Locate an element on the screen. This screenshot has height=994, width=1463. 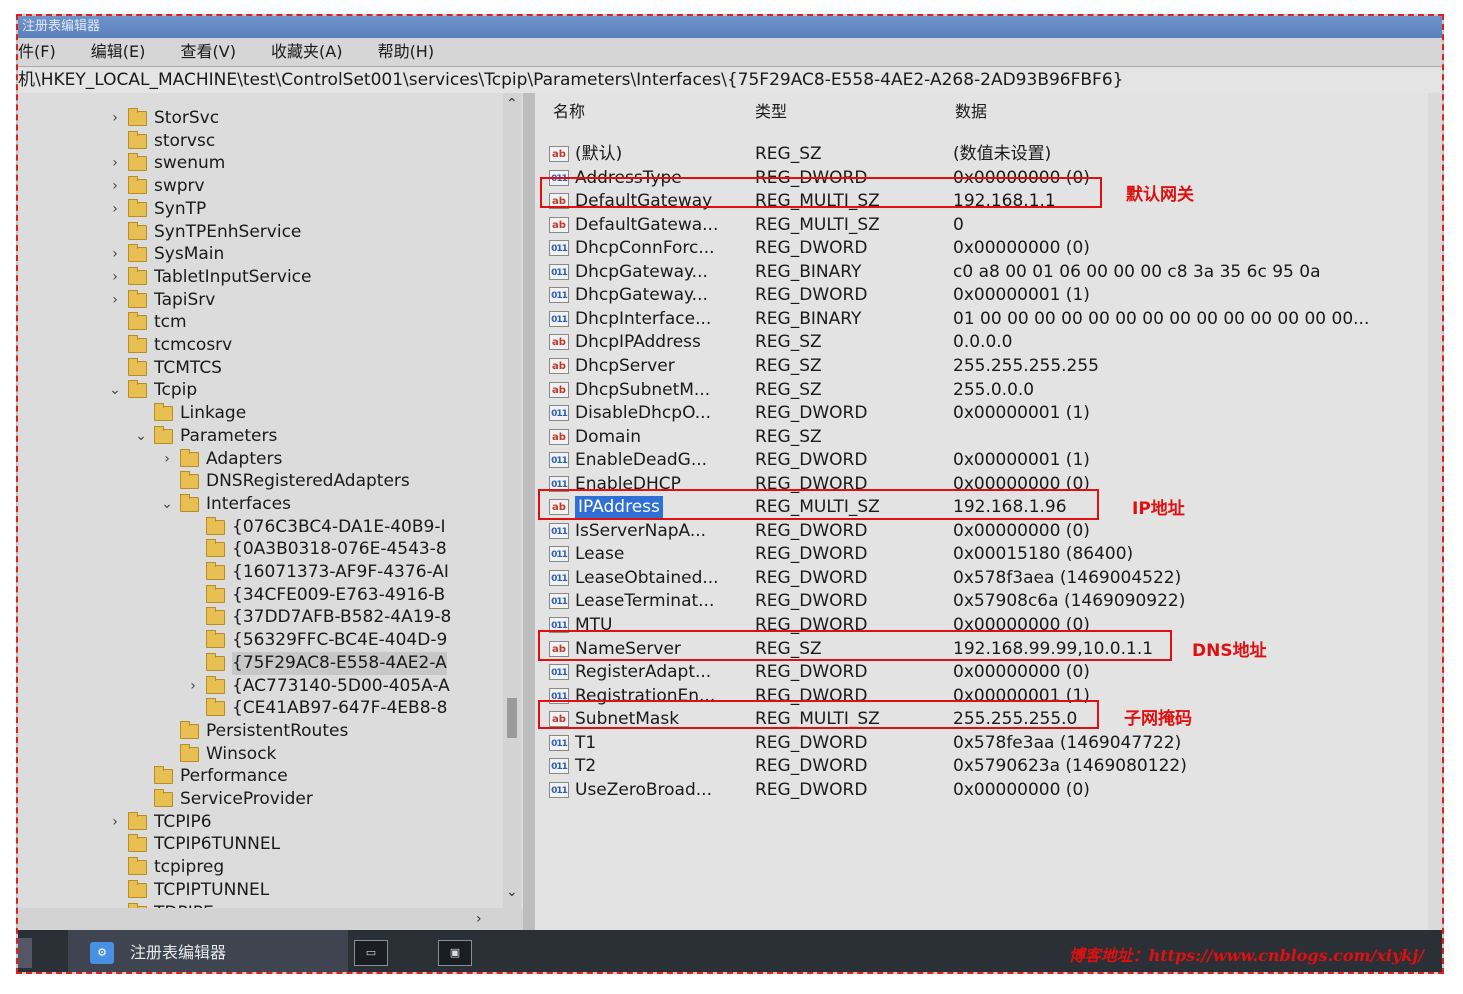
value-row: 011 DhcpGateway... REG_DWORD 0x00000001 (1) is located at coordinates (980, 295).